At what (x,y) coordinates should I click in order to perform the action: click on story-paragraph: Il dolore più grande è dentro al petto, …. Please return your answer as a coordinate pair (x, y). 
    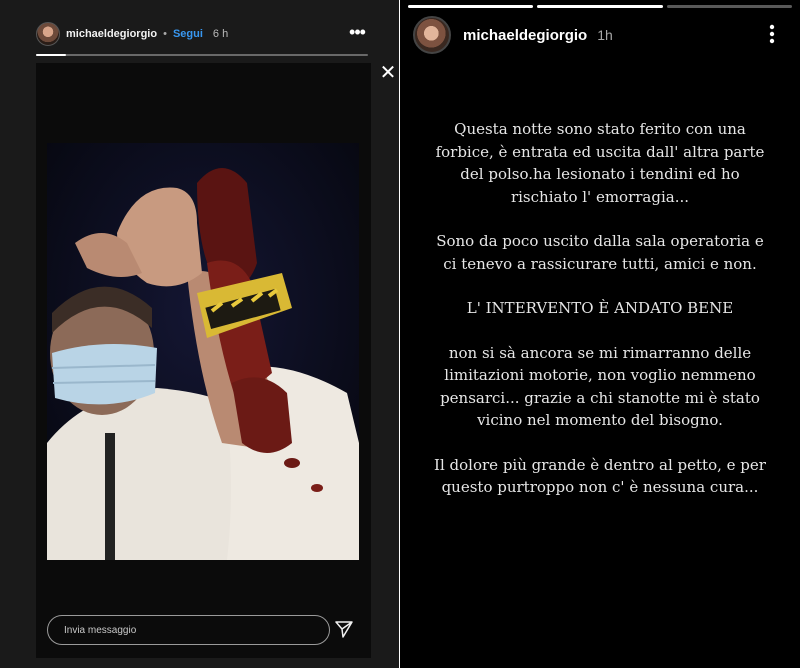
    Looking at the image, I should click on (600, 476).